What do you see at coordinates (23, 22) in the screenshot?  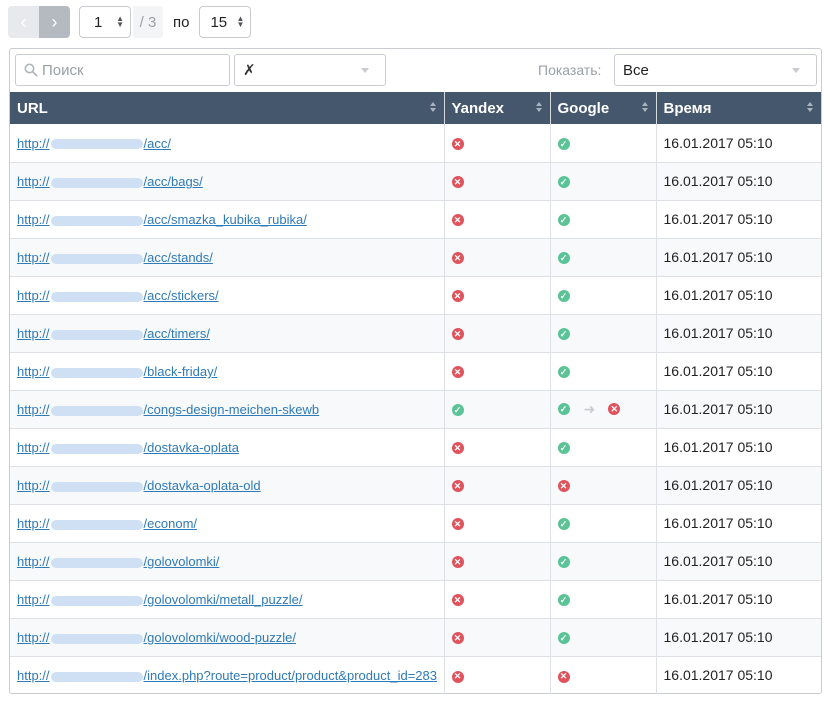 I see `prev-page-button: ‹` at bounding box center [23, 22].